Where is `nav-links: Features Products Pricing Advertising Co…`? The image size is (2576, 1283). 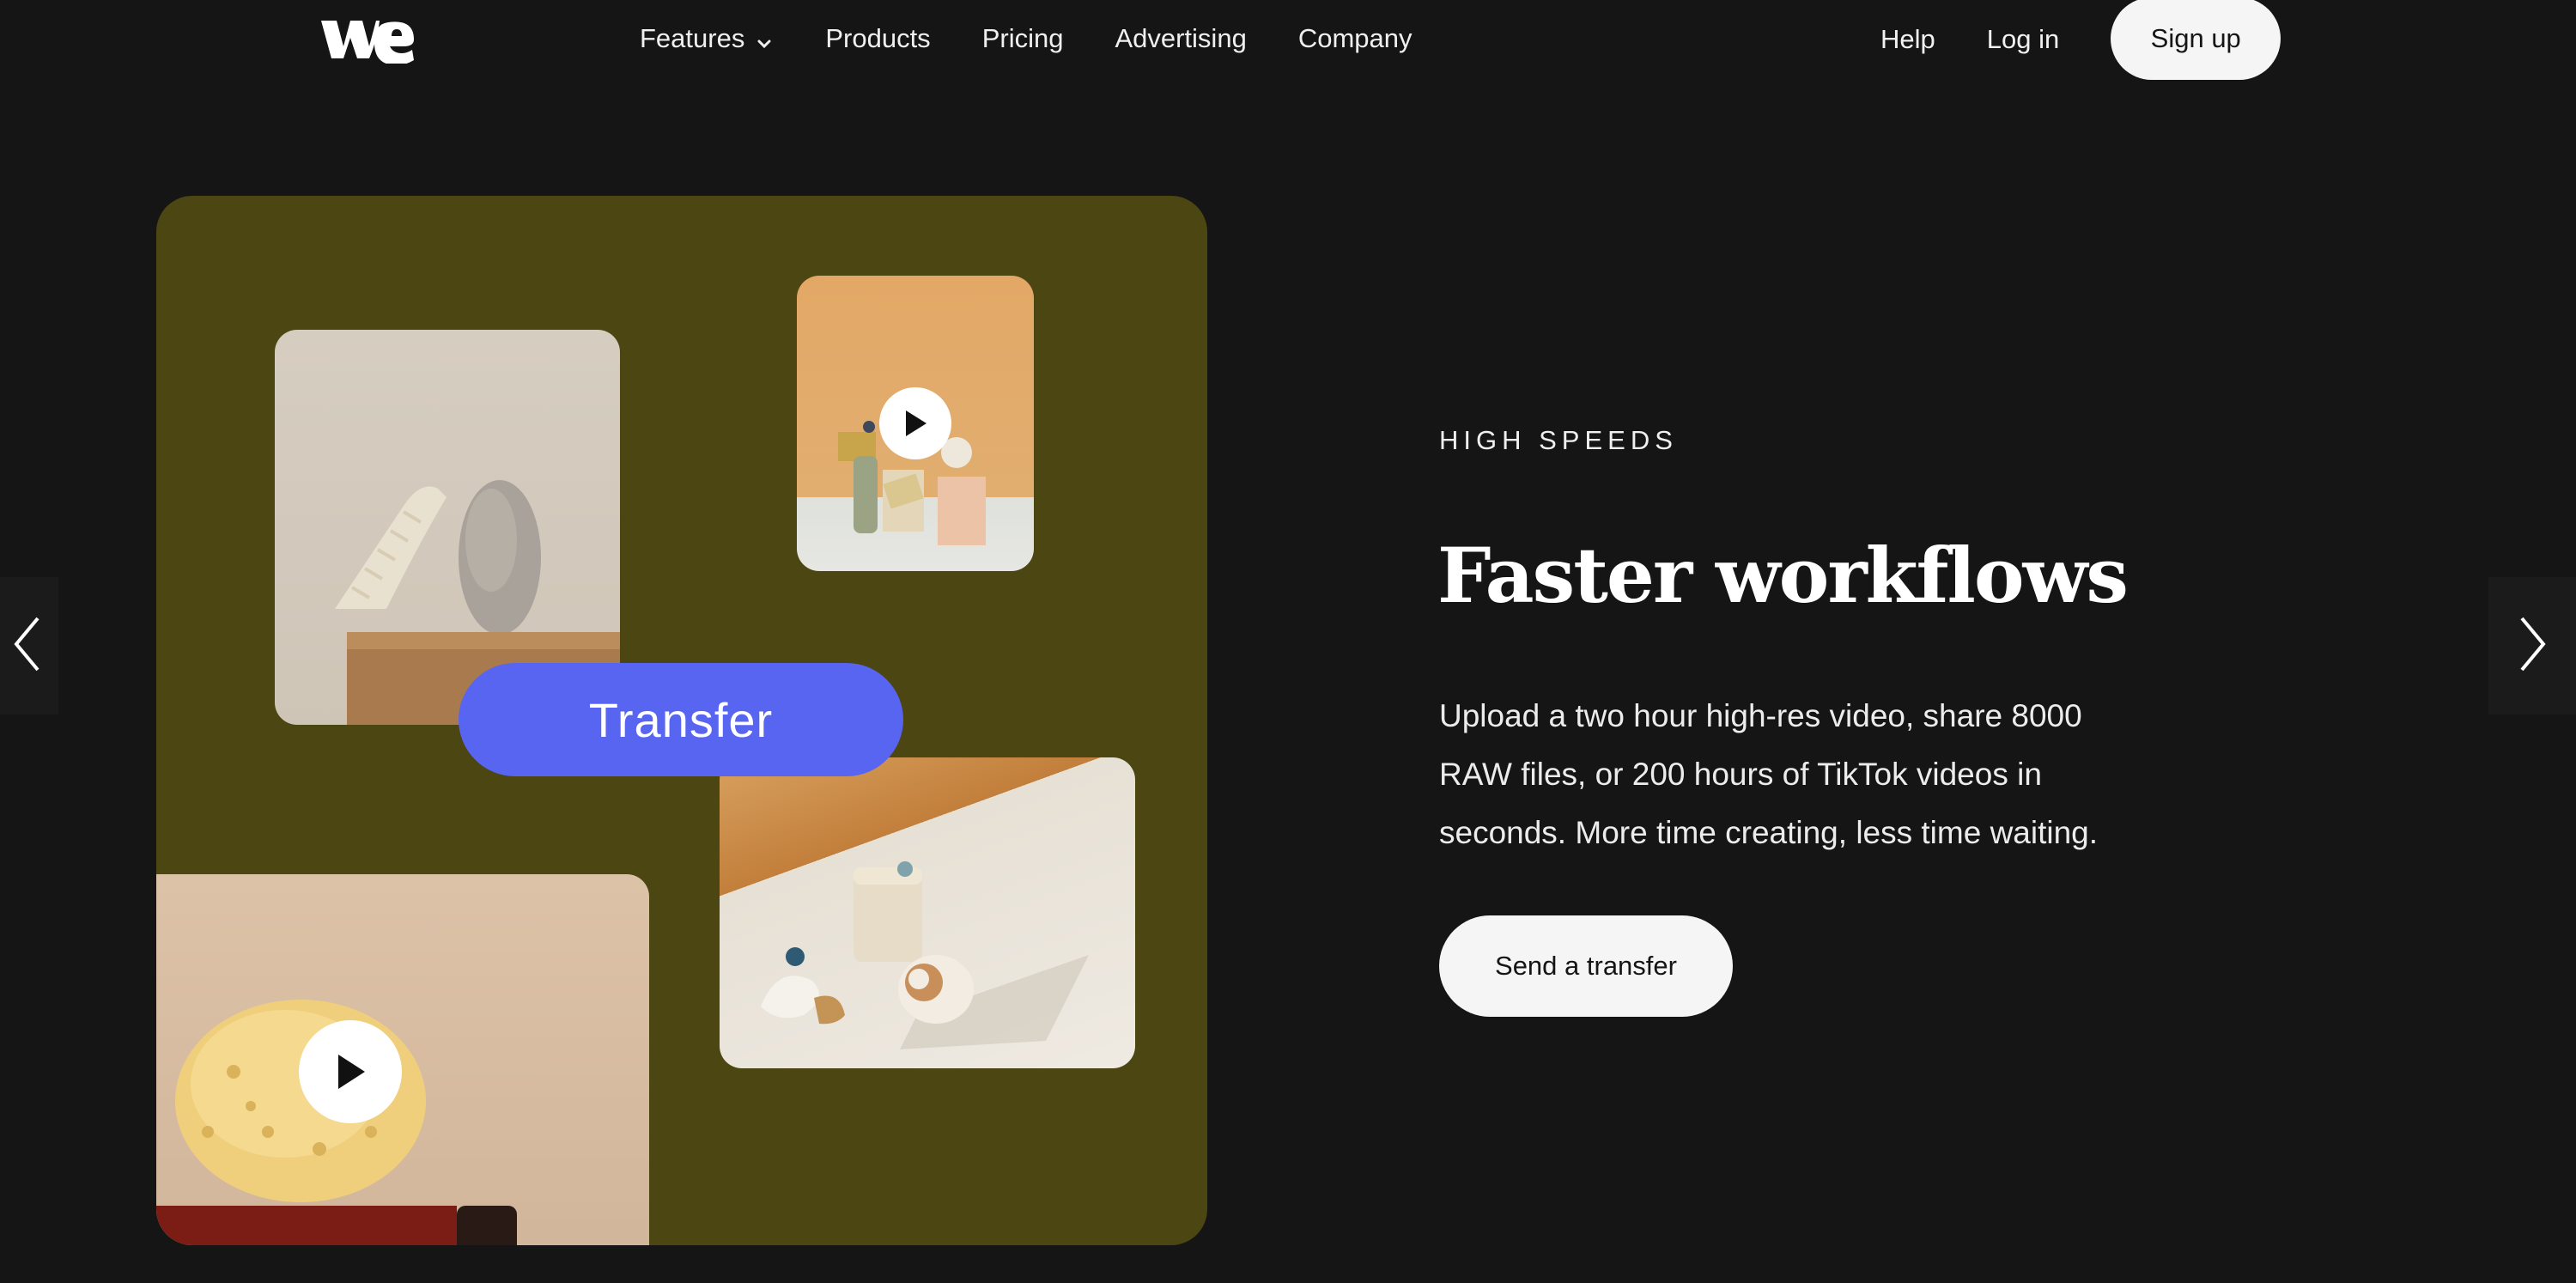
nav-links: Features Products Pricing Advertising Co… is located at coordinates (1027, 38).